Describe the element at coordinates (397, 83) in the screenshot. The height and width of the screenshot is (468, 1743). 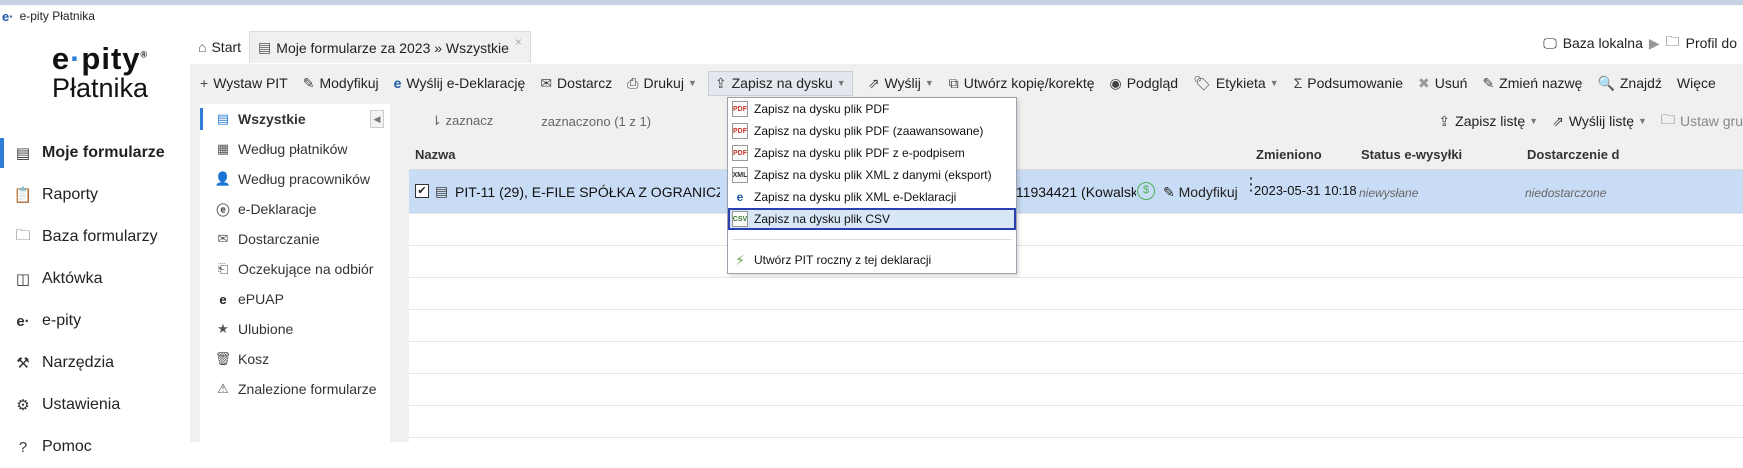
I see `edeklaracje-icon: e` at that location.